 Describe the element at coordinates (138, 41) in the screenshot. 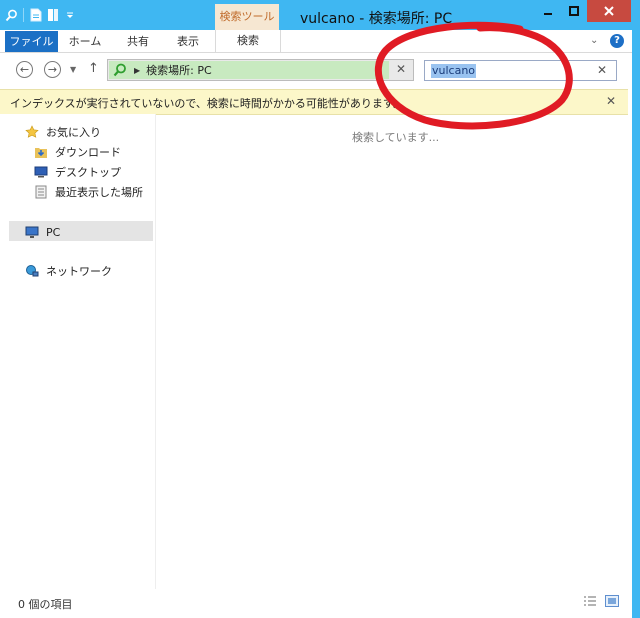

I see `tab-share: 共有` at that location.